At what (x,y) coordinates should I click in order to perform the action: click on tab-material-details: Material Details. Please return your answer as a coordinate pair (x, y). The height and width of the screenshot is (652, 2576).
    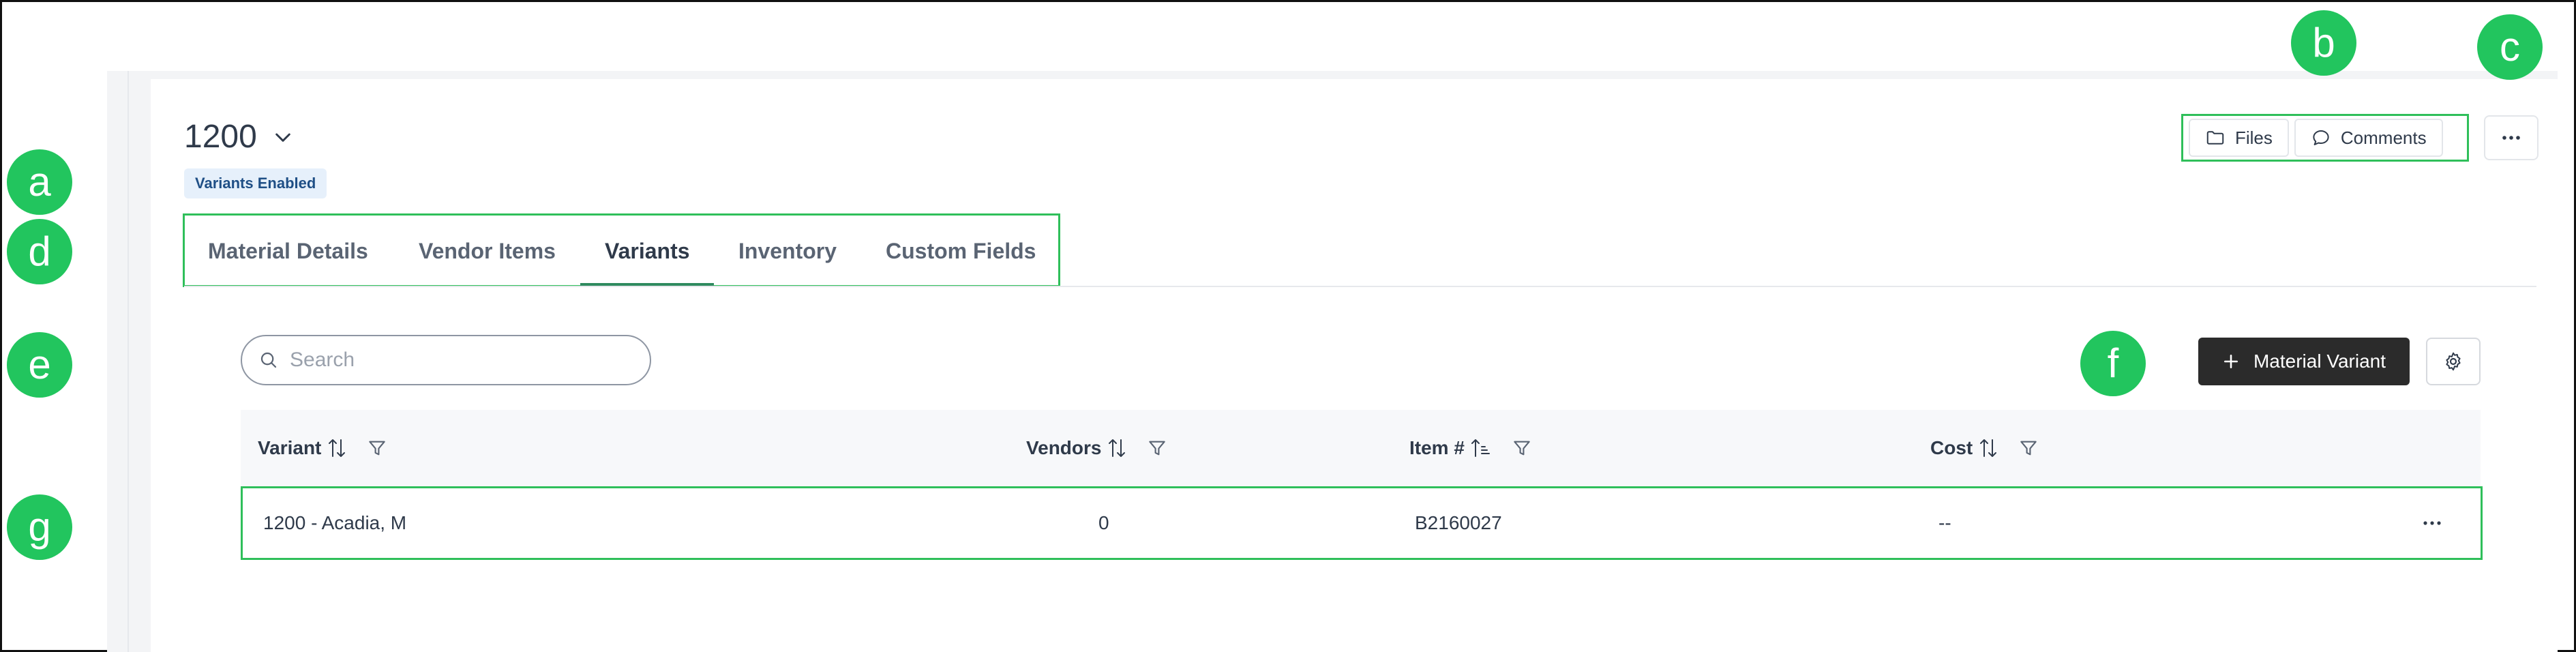
    Looking at the image, I should click on (288, 251).